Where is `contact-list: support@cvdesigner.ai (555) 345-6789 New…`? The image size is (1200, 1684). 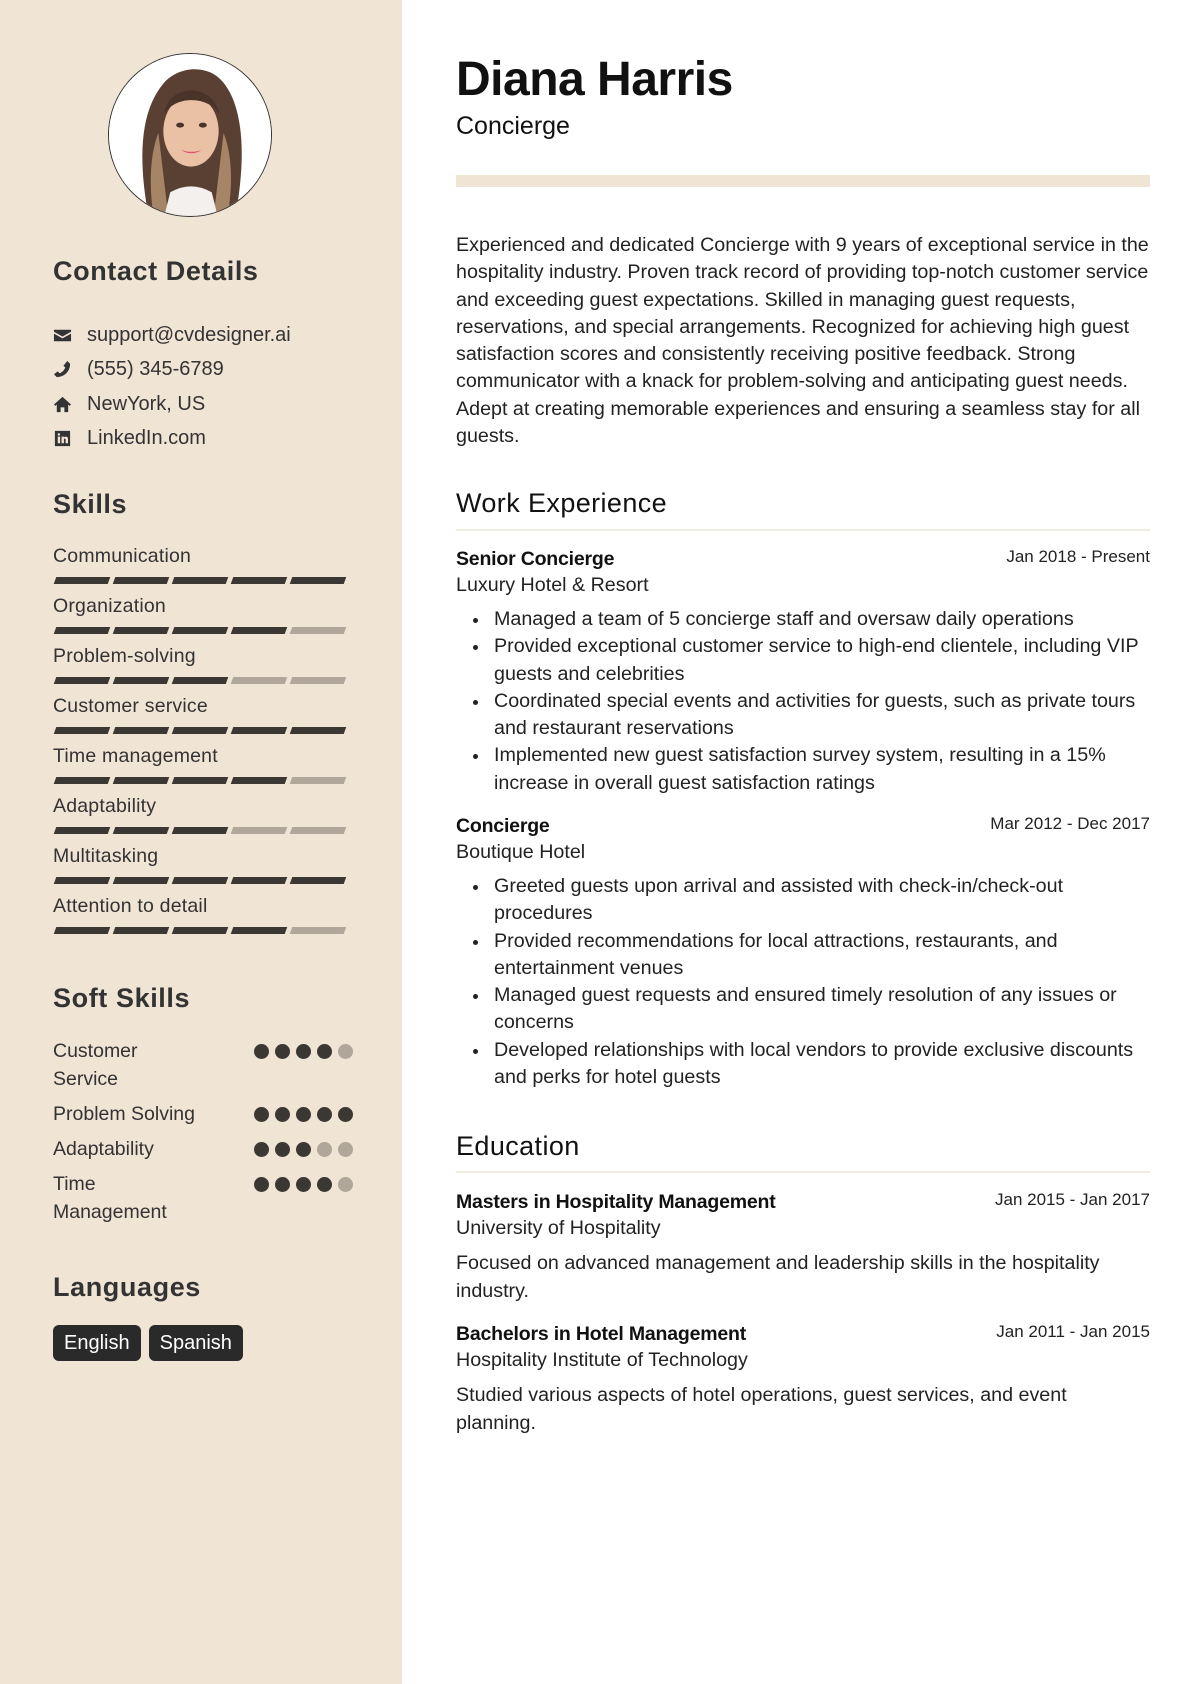
contact-list: support@cvdesigner.ai (555) 345-6789 New… is located at coordinates (213, 387).